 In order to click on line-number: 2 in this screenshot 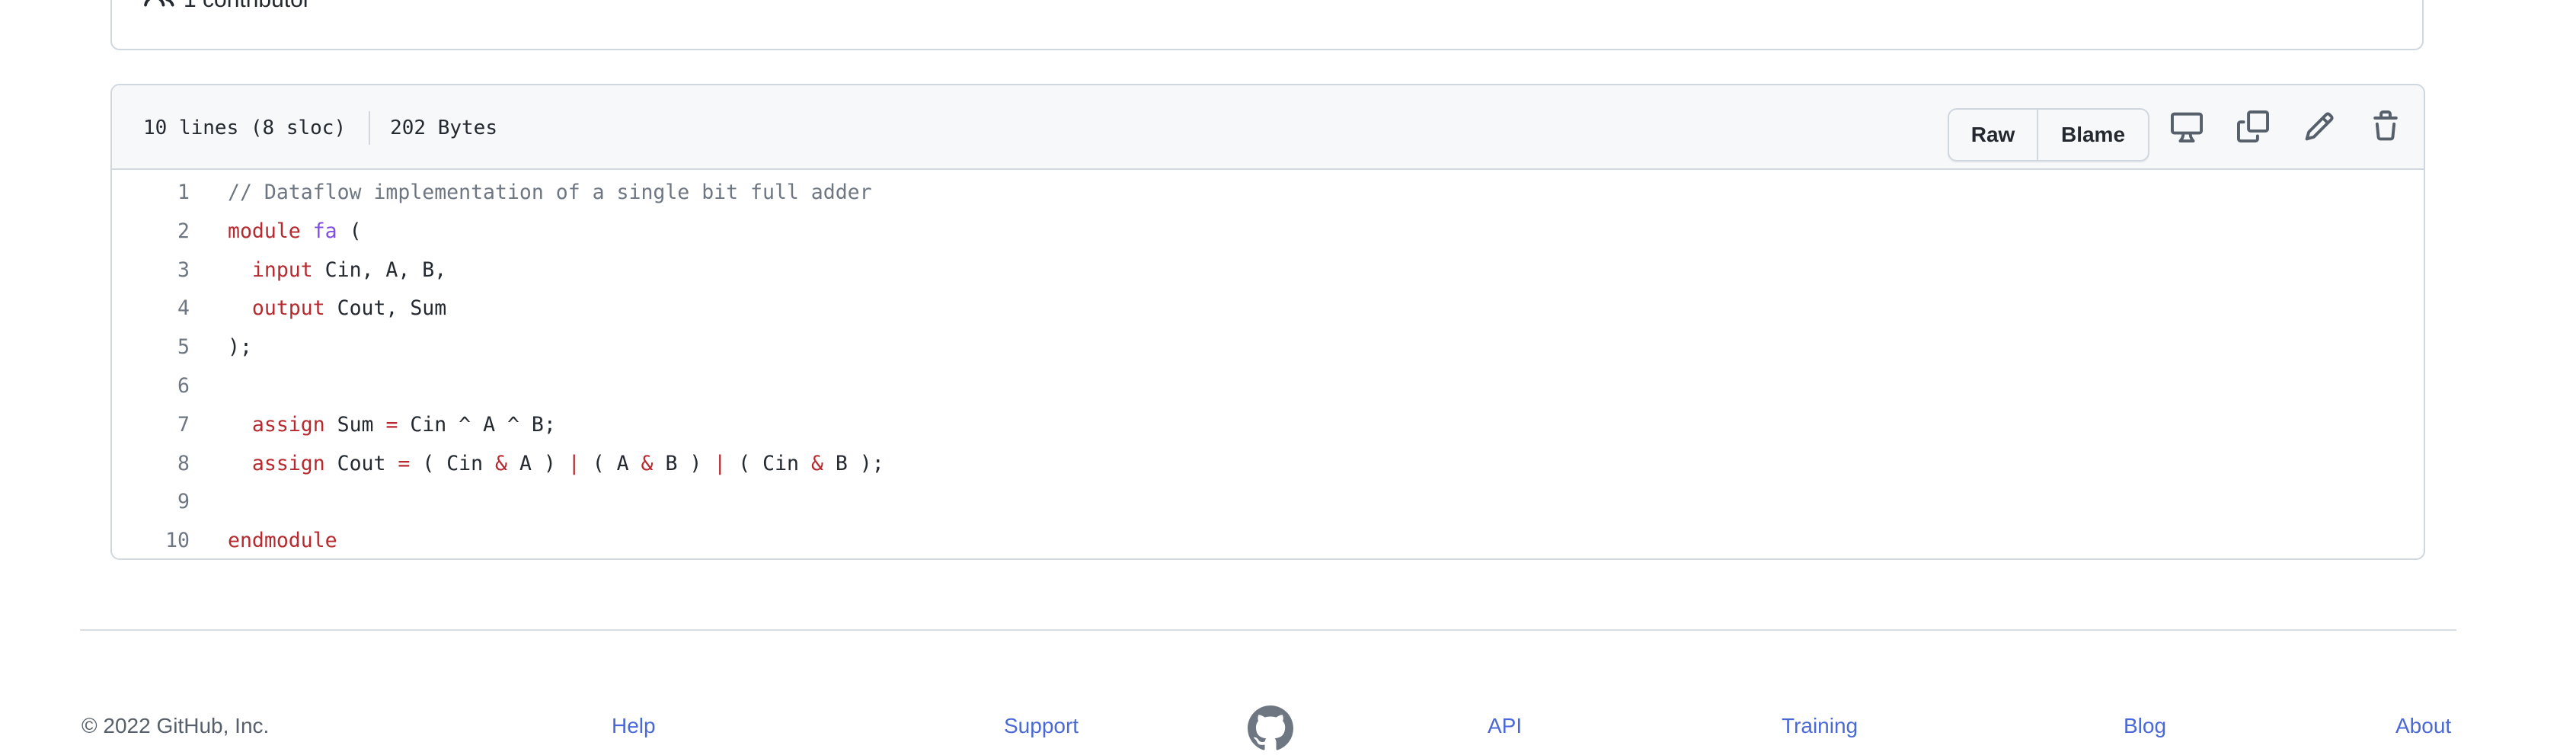, I will do `click(151, 232)`.